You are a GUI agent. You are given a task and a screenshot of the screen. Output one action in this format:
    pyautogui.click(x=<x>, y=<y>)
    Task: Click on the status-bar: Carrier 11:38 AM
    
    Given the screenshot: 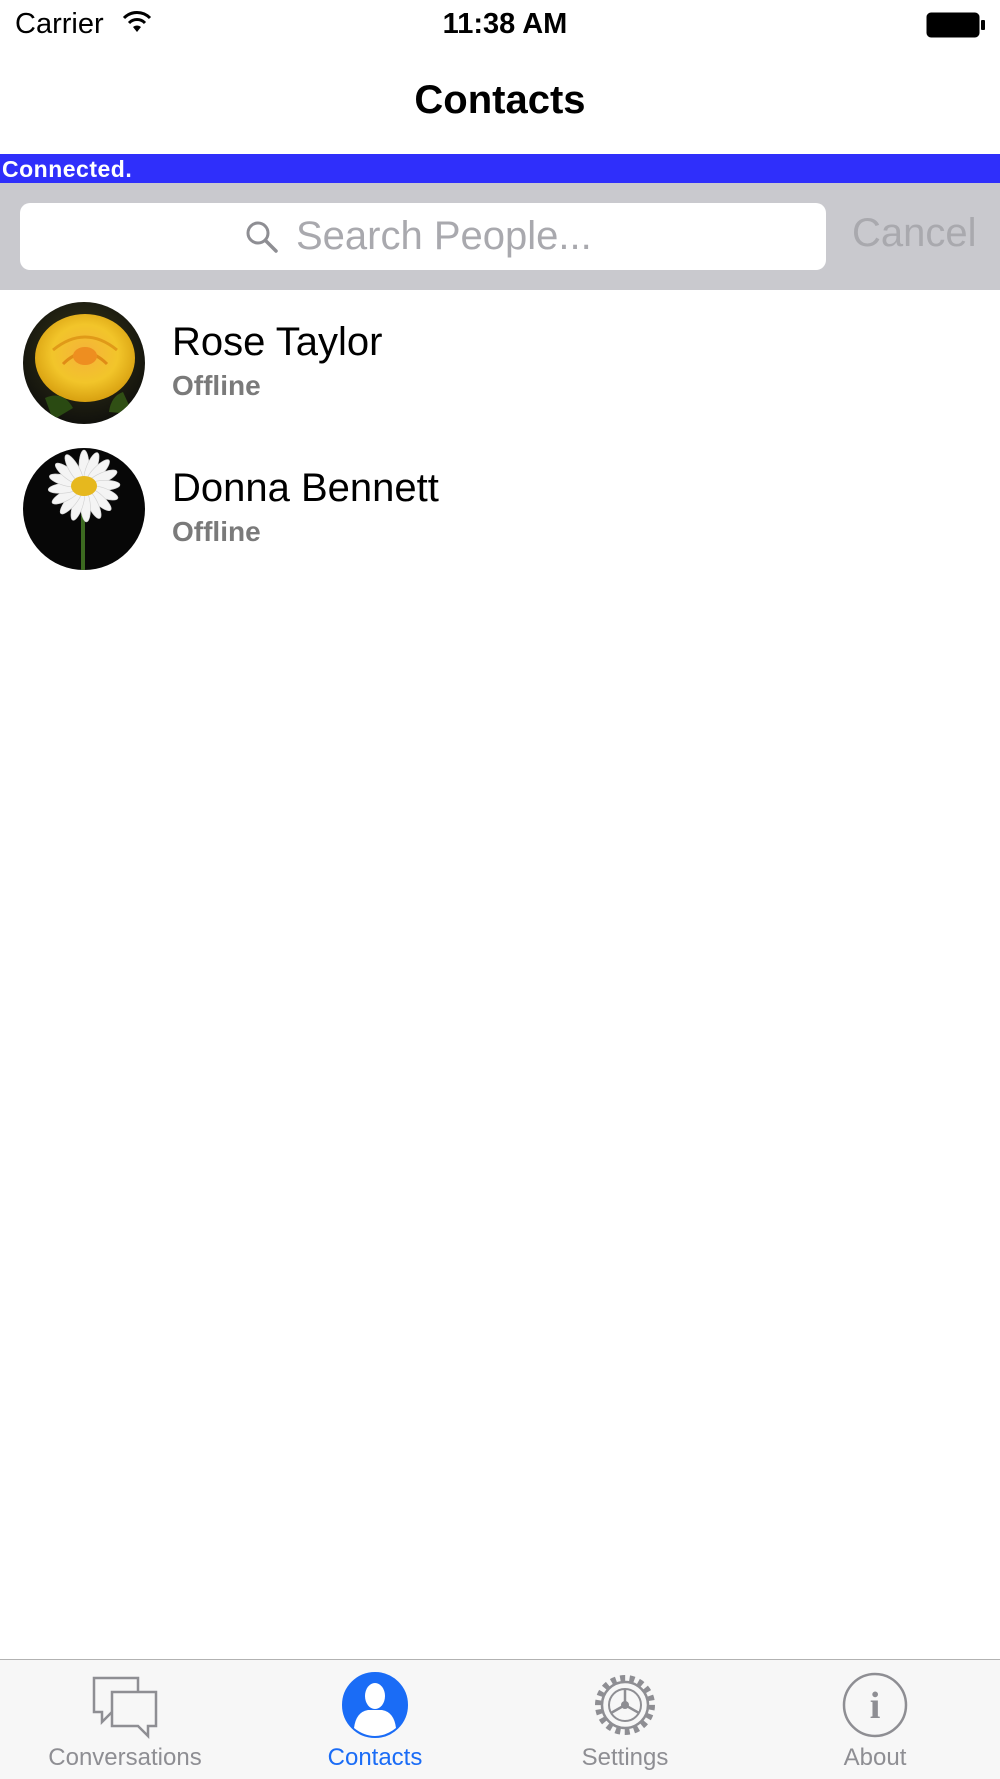 What is the action you would take?
    pyautogui.click(x=500, y=25)
    